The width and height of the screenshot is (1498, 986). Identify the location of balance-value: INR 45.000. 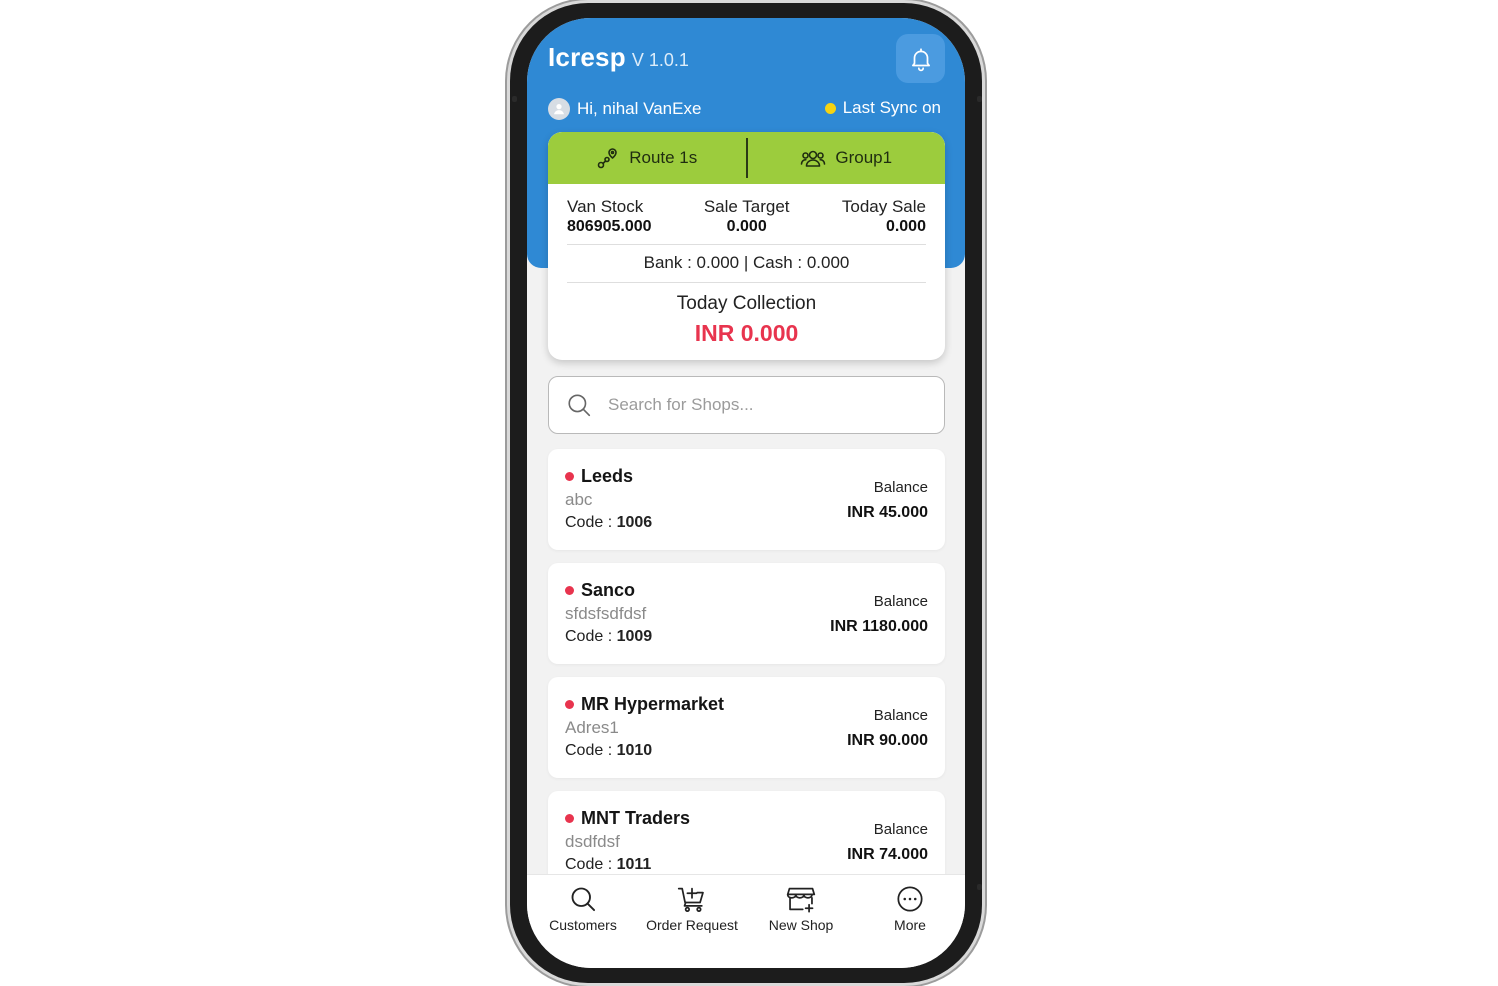
(887, 512).